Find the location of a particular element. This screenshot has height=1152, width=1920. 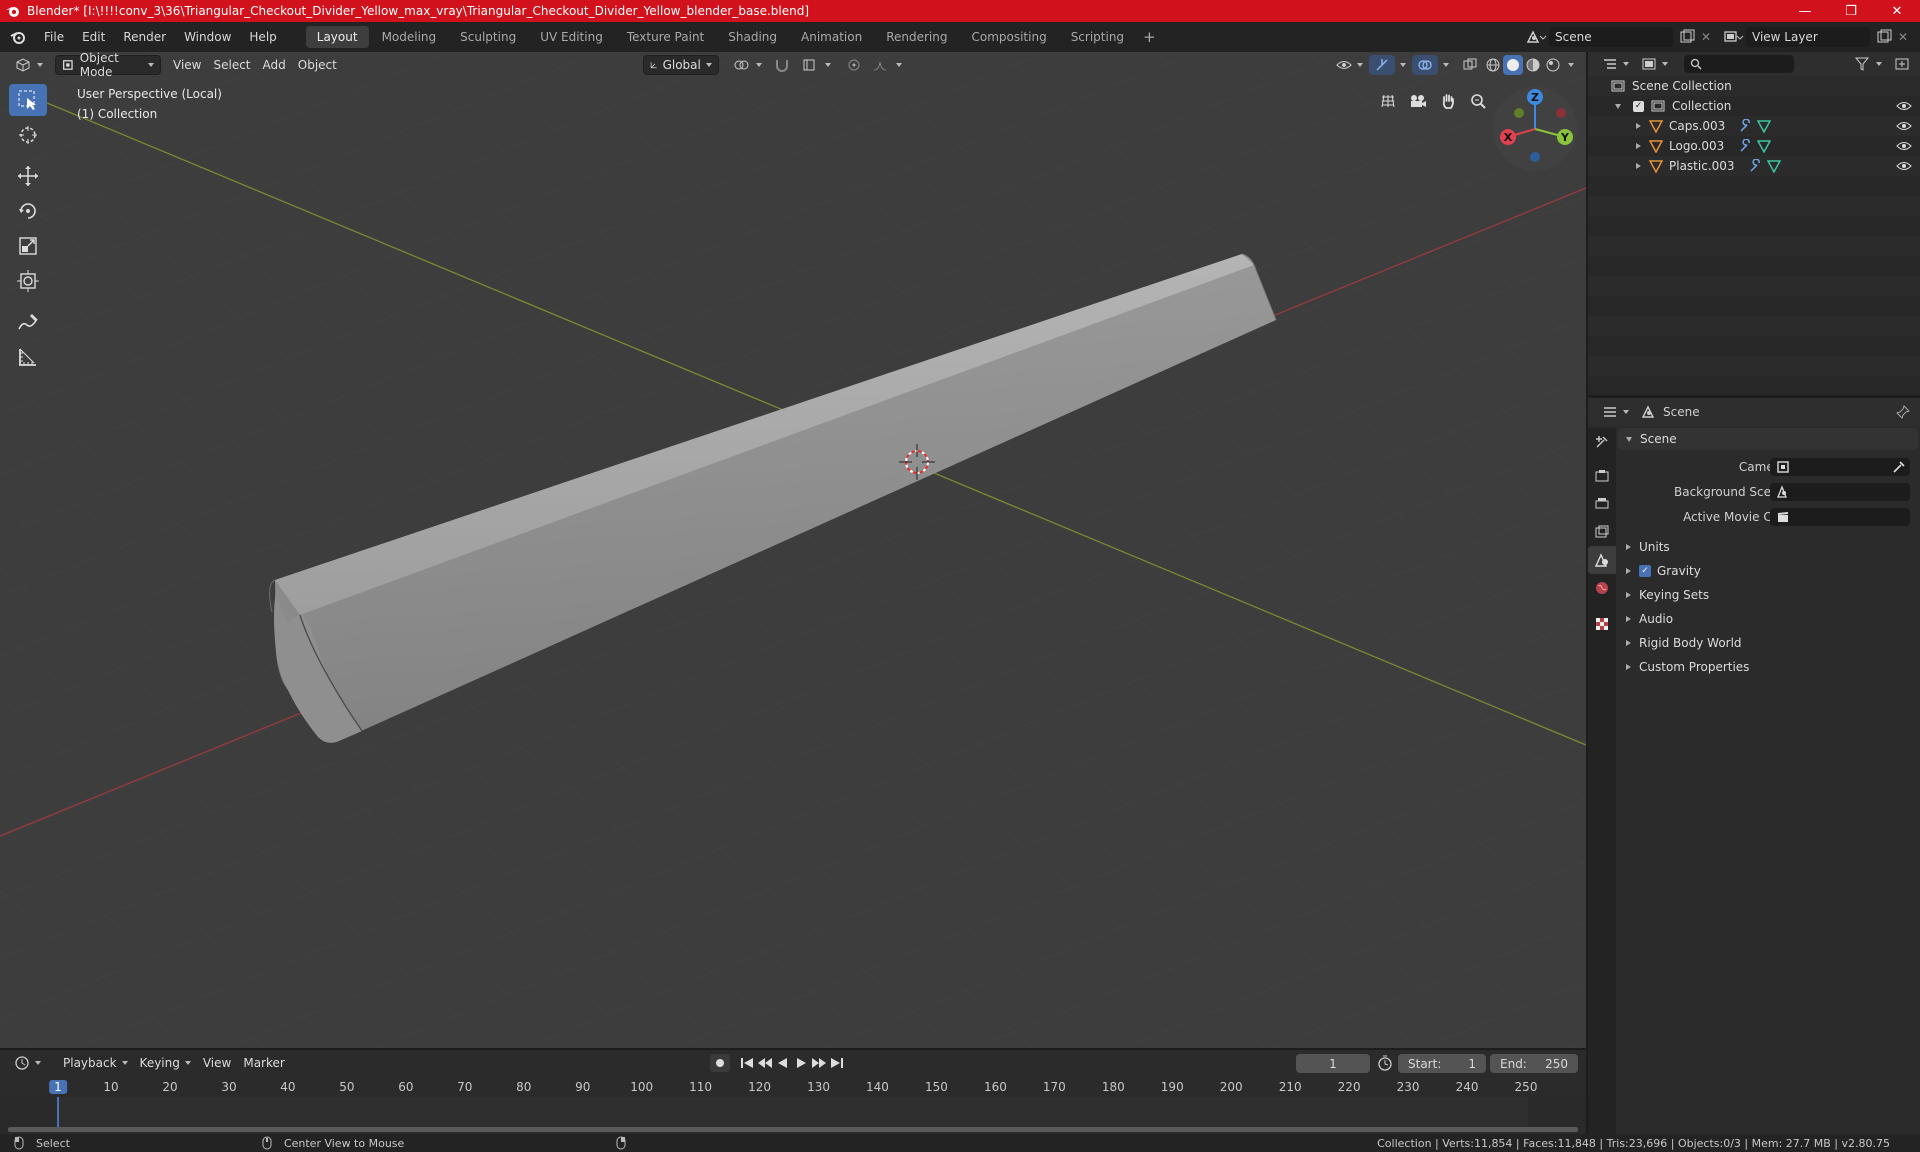

marker-menu: Marker is located at coordinates (263, 1063).